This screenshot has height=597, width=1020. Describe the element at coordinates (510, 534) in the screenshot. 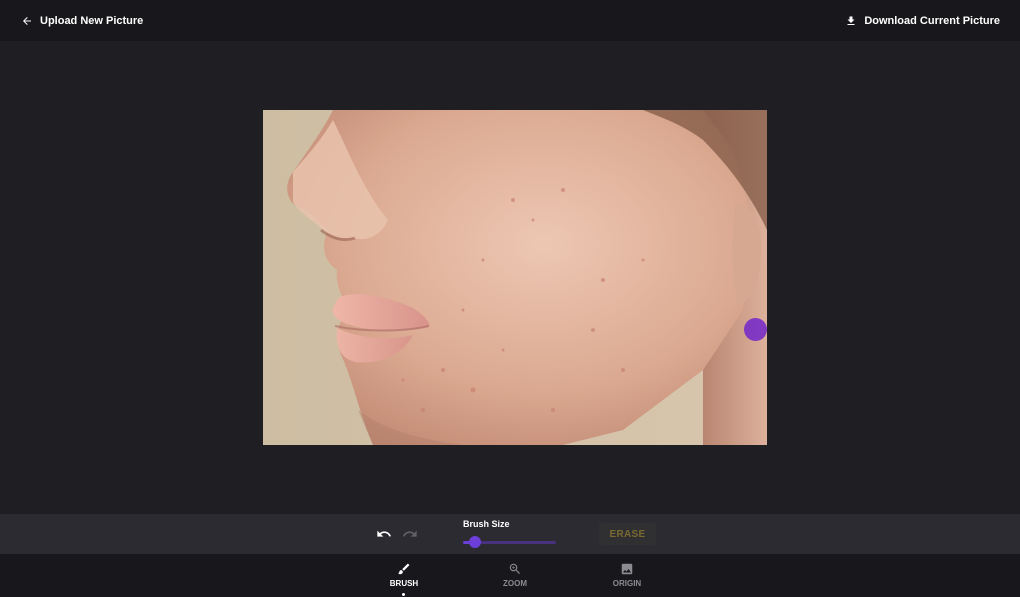

I see `brush-toolbar: Brush Size ERASE` at that location.